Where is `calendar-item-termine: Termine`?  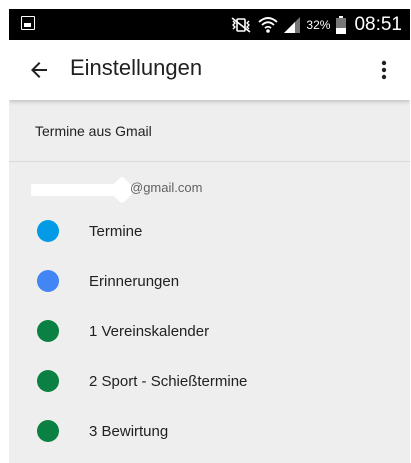
calendar-item-termine: Termine is located at coordinates (209, 231).